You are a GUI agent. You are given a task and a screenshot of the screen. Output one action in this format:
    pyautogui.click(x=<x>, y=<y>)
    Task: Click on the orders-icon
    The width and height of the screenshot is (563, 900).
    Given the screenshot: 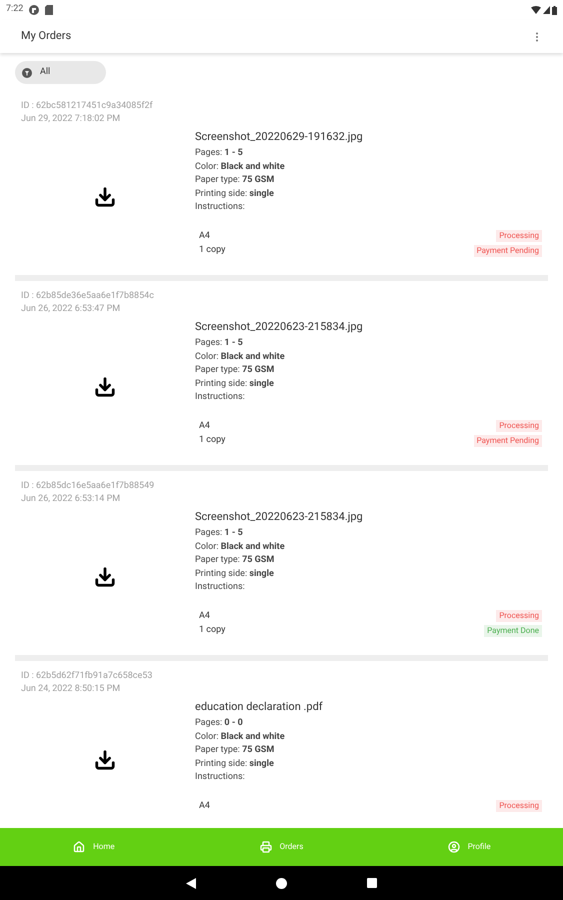 What is the action you would take?
    pyautogui.click(x=266, y=847)
    